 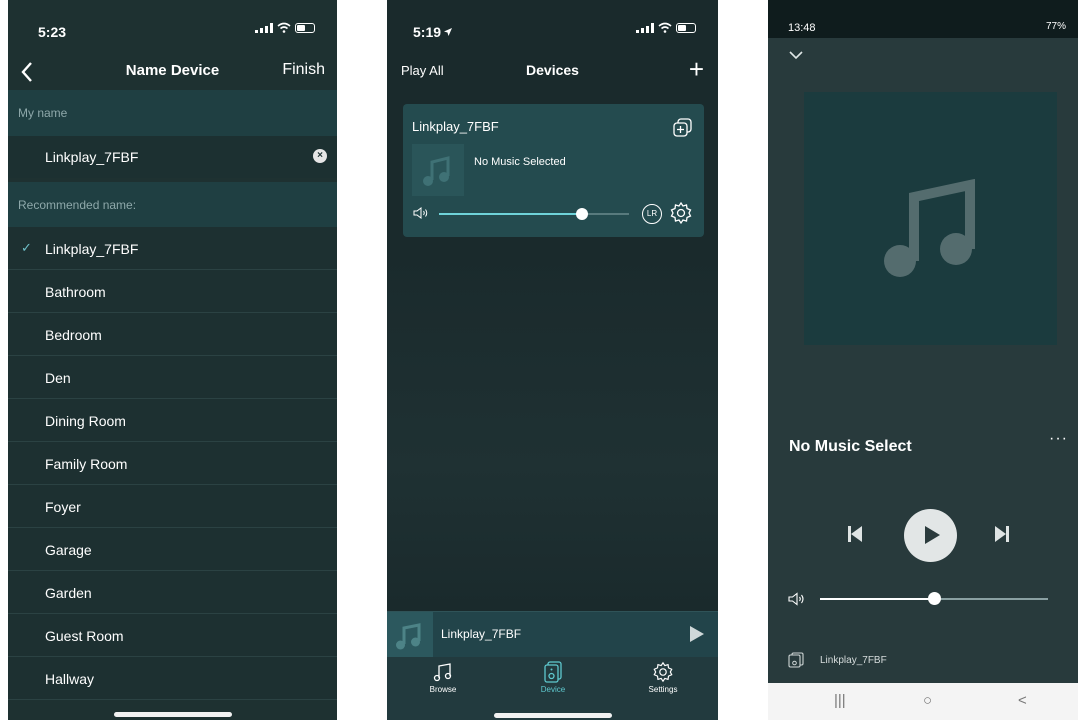 What do you see at coordinates (481, 634) in the screenshot?
I see `mini-player-device-name: Linkplay_7FBF` at bounding box center [481, 634].